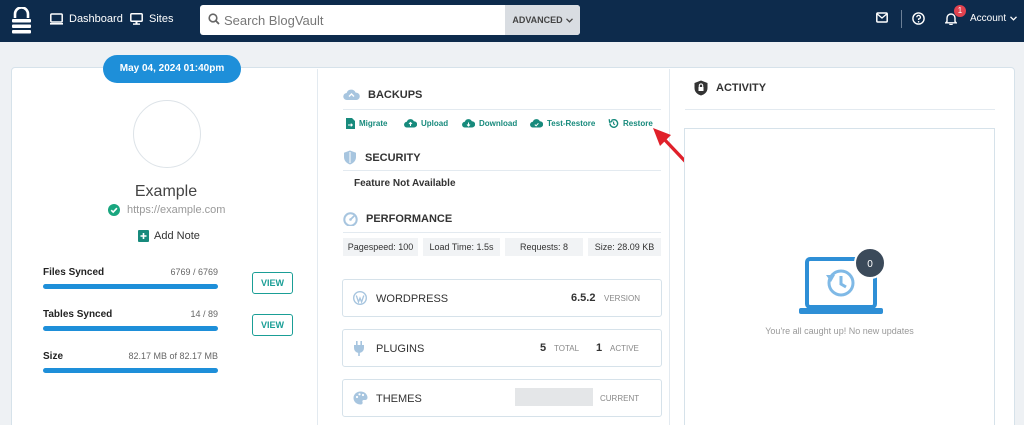 The image size is (1024, 425). What do you see at coordinates (620, 398) in the screenshot?
I see `themes-current-label: CURRENT` at bounding box center [620, 398].